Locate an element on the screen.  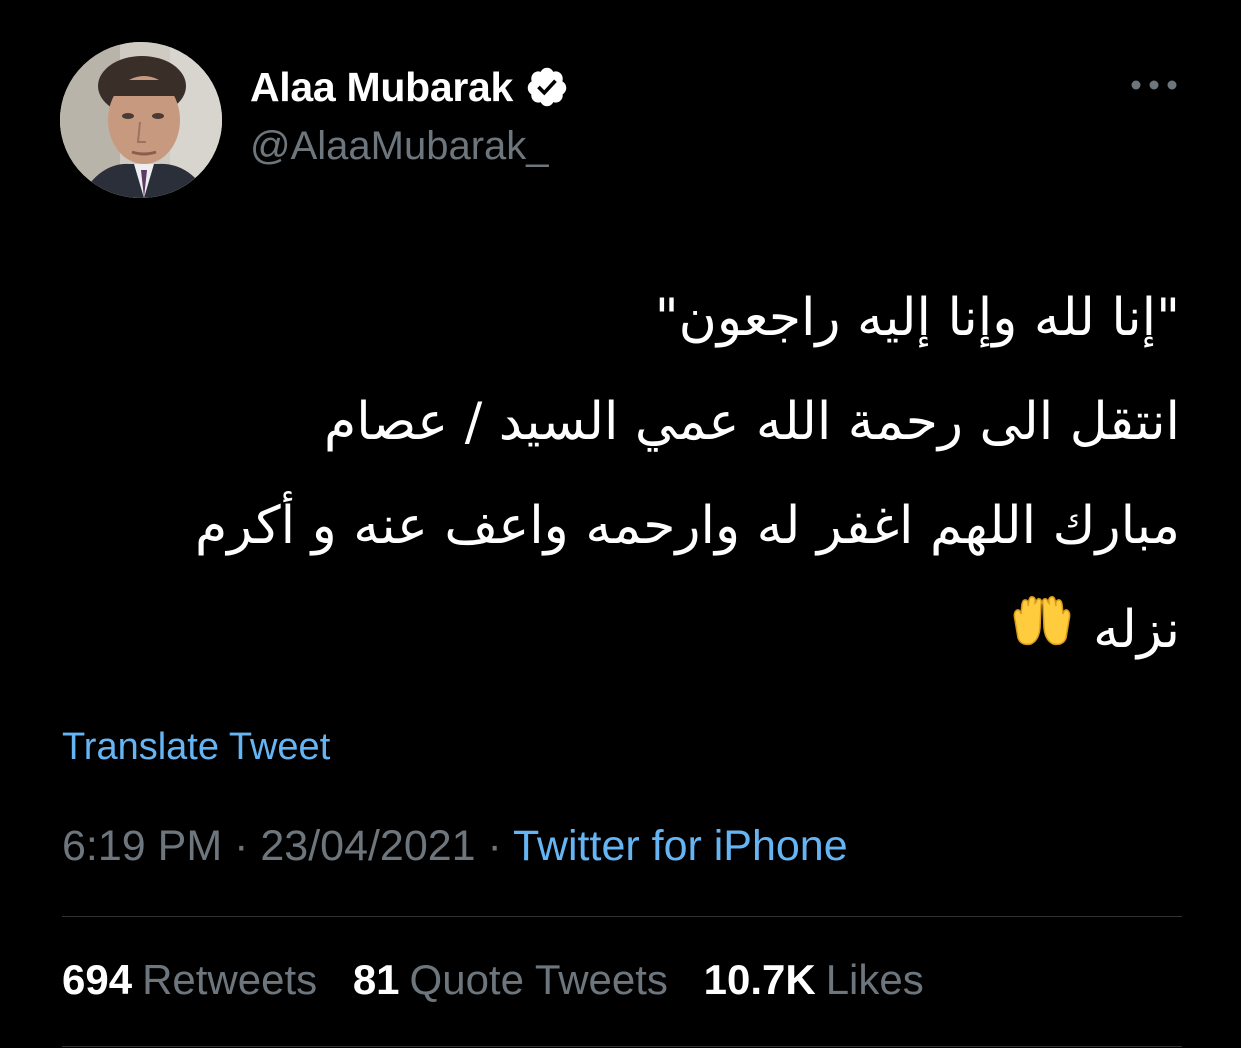
likes-count: 10.7K is located at coordinates (759, 979).